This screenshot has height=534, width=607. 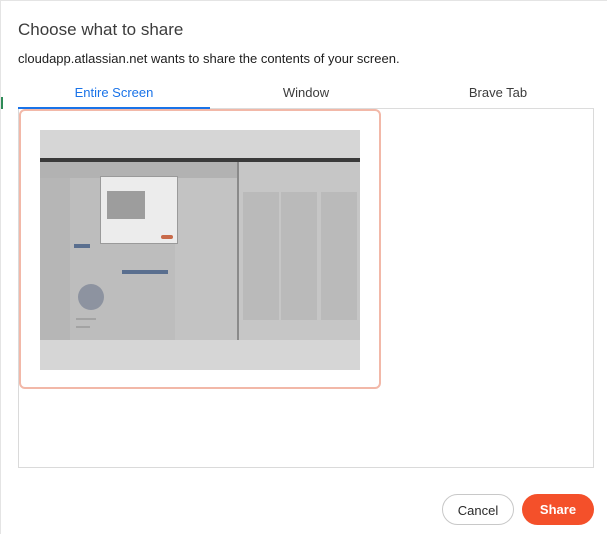 I want to click on thumbnail-second-window, so click(x=298, y=251).